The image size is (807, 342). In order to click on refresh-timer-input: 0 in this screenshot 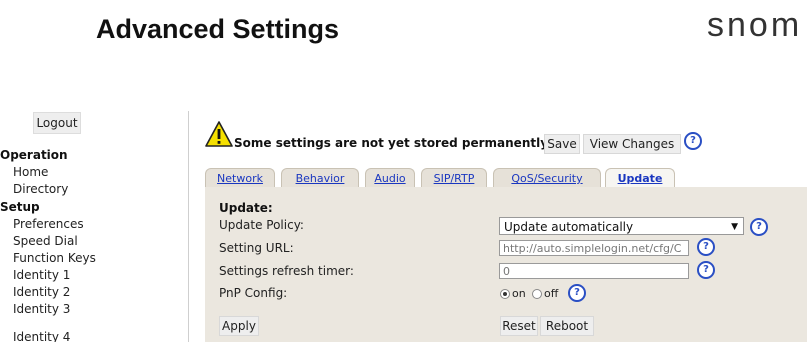, I will do `click(594, 271)`.